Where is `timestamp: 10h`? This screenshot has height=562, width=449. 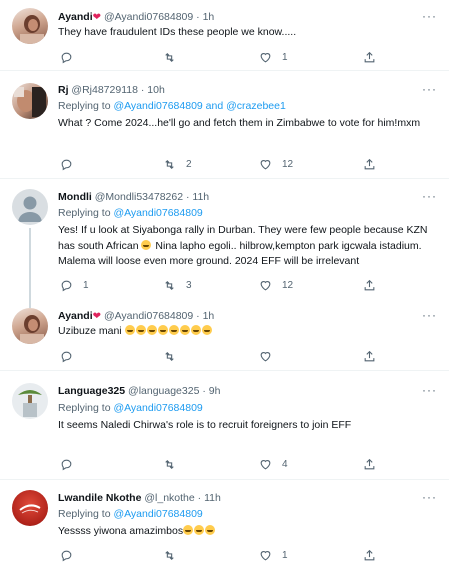 timestamp: 10h is located at coordinates (156, 90).